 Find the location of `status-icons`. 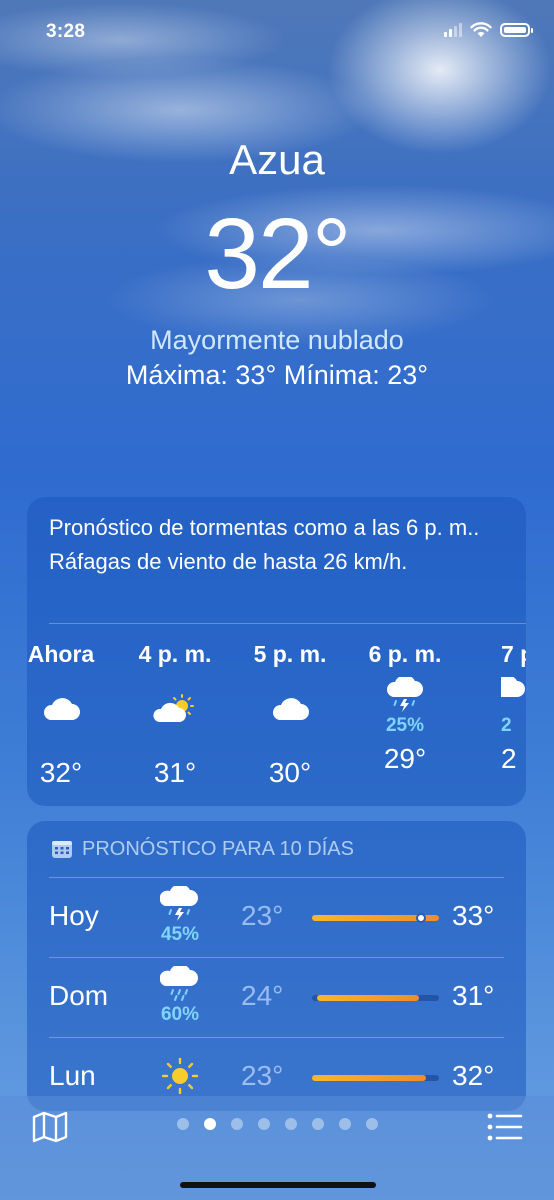

status-icons is located at coordinates (488, 30).